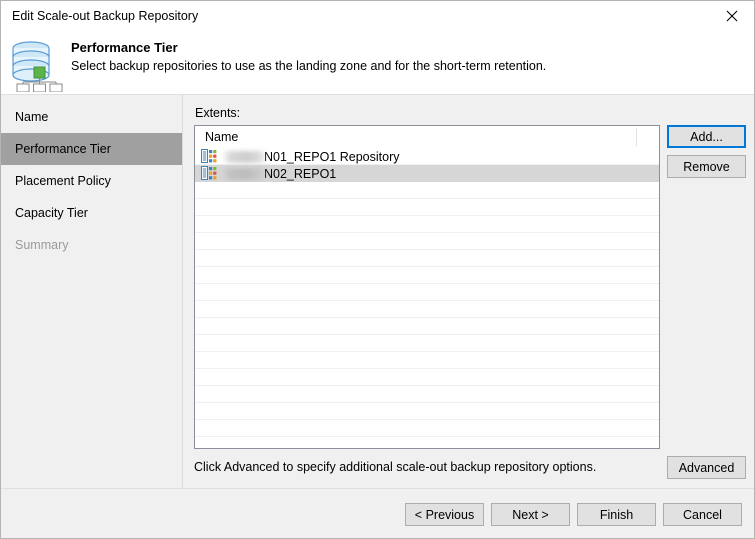 This screenshot has height=539, width=755. What do you see at coordinates (427, 173) in the screenshot?
I see `table-row: N02_REPO1` at bounding box center [427, 173].